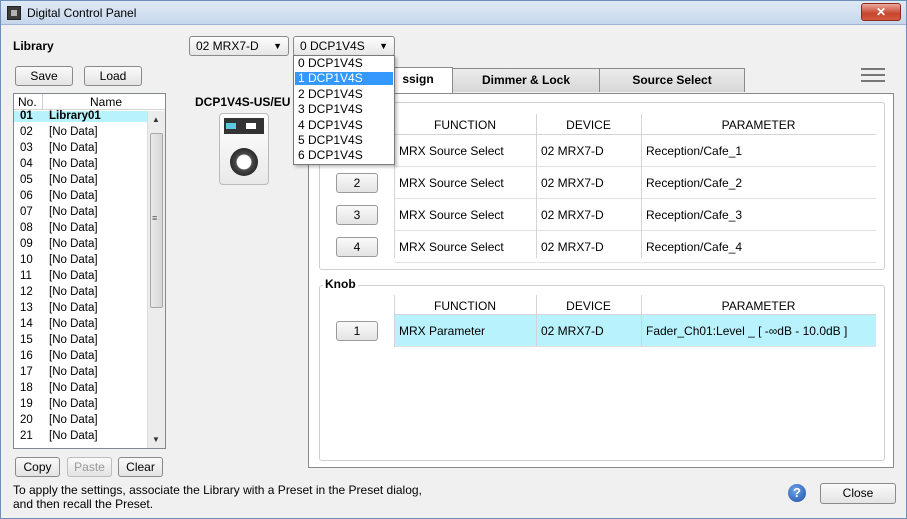 The width and height of the screenshot is (907, 519). I want to click on library-row-no: 12, so click(26, 292).